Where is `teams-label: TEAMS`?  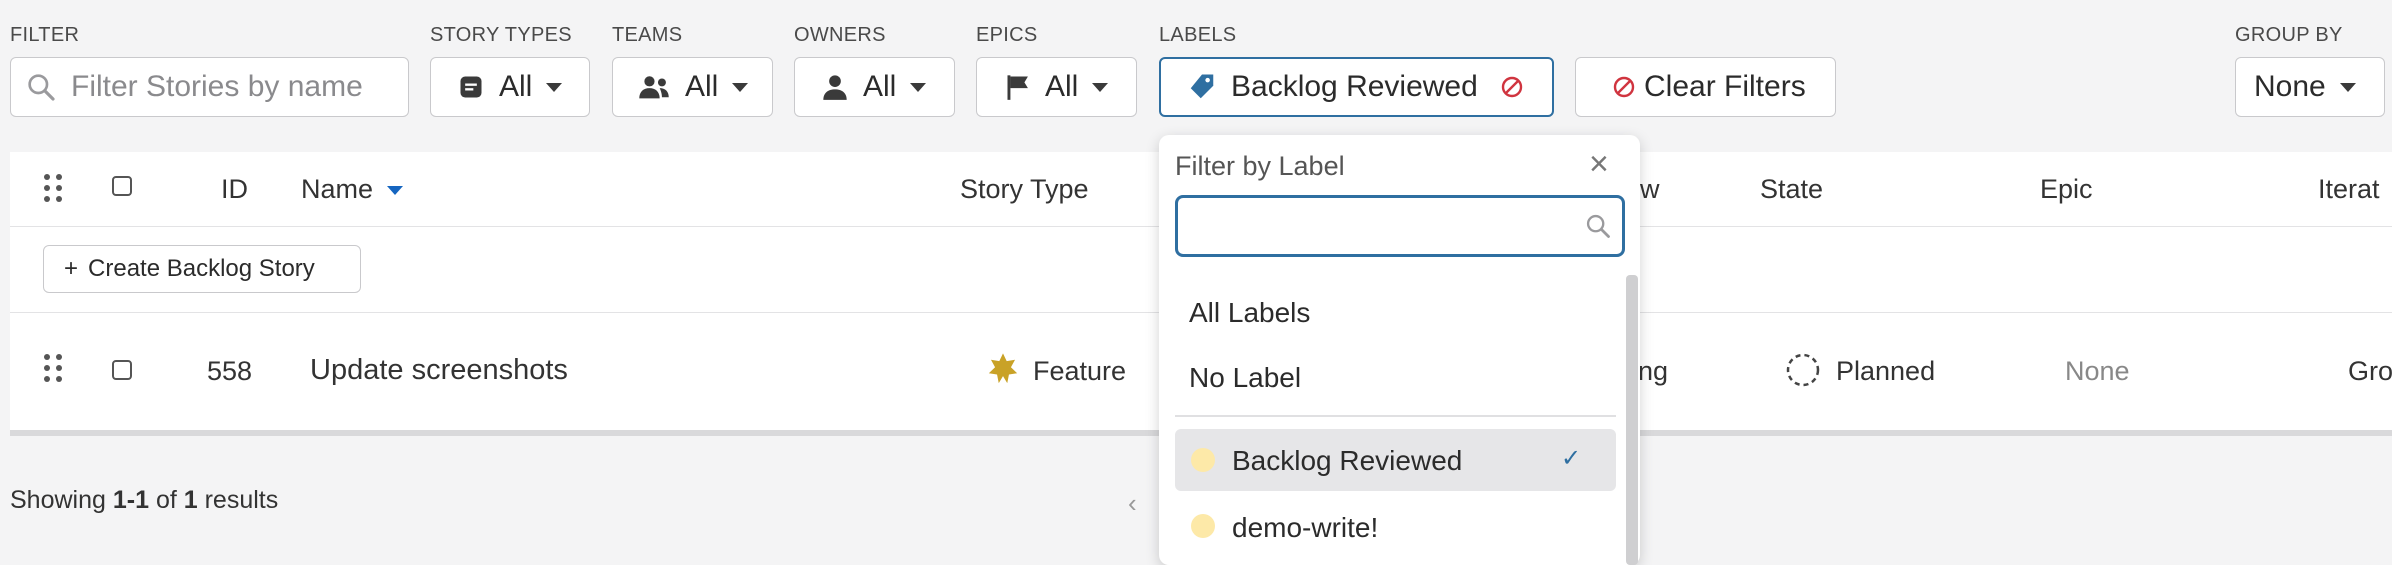 teams-label: TEAMS is located at coordinates (647, 35).